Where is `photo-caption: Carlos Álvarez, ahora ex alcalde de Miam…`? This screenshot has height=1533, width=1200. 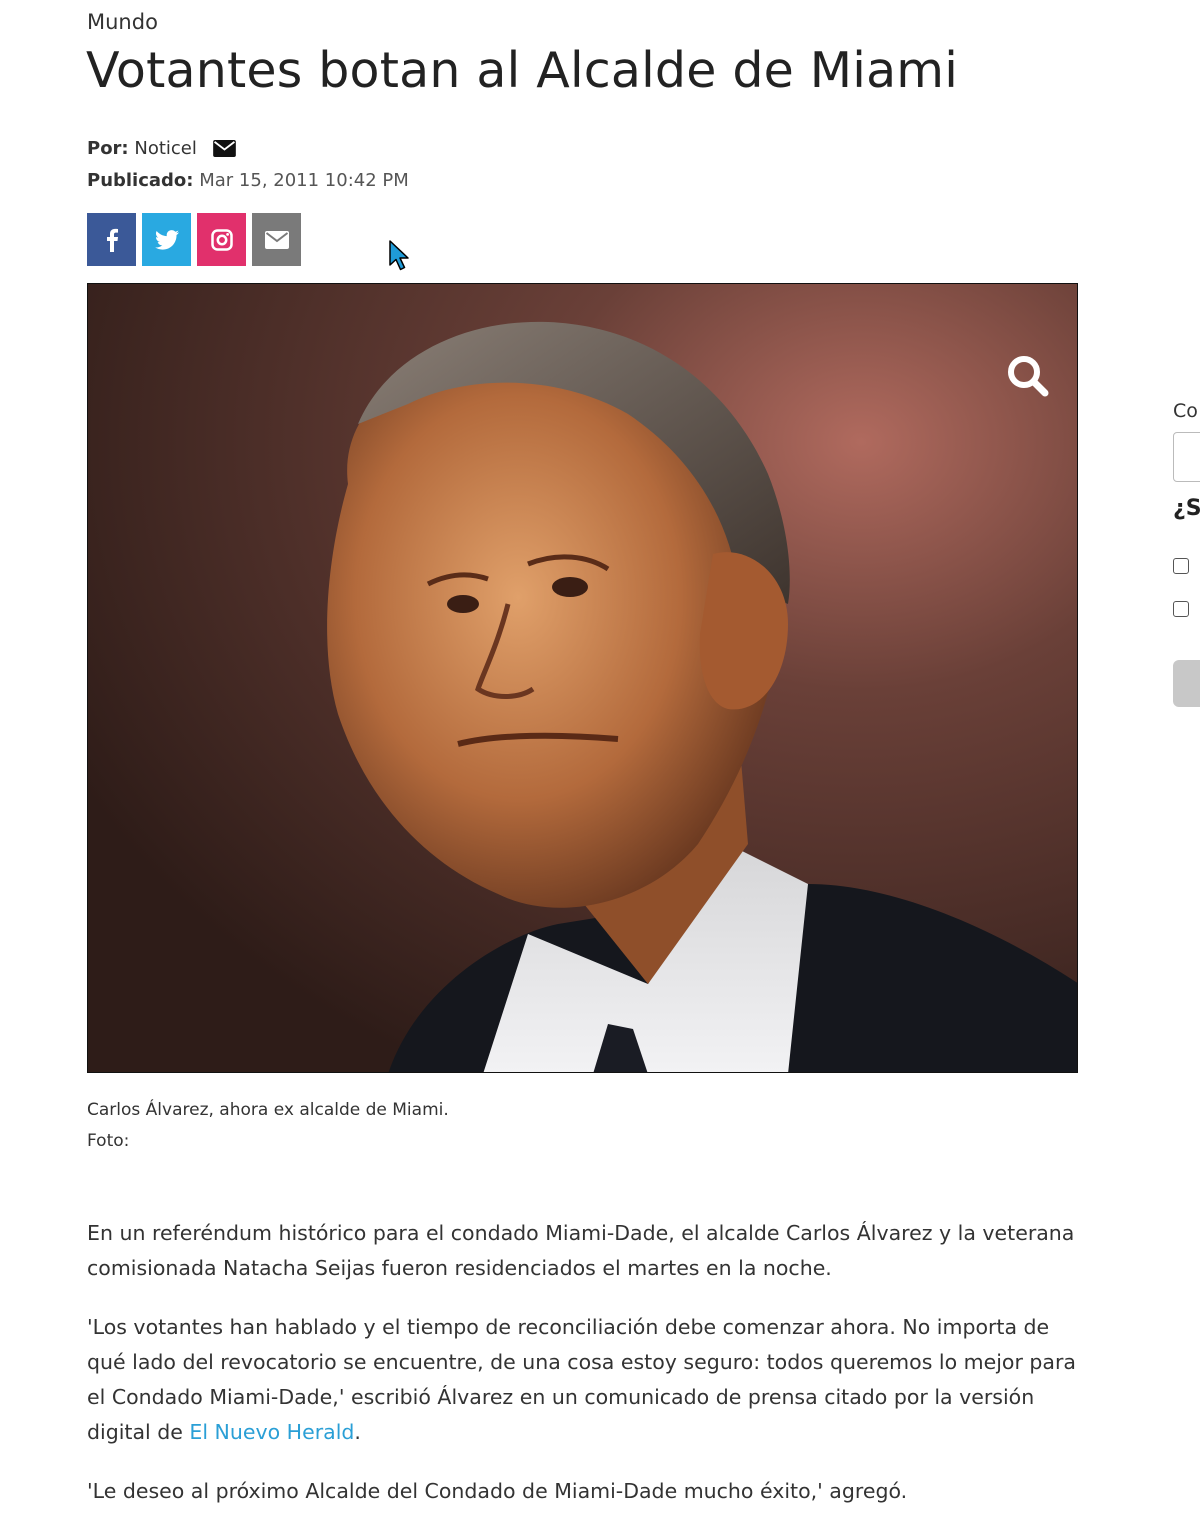
photo-caption: Carlos Álvarez, ahora ex alcalde de Miam… is located at coordinates (268, 1126).